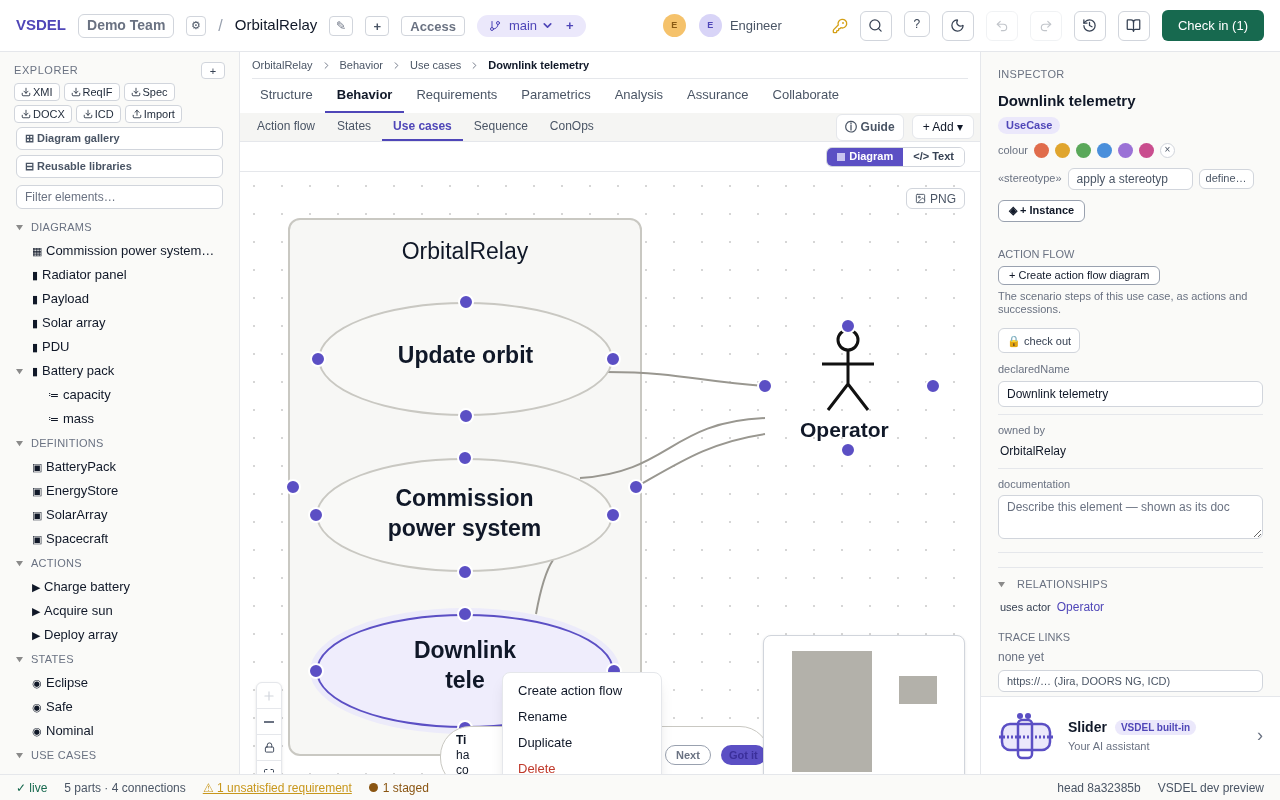 This screenshot has width=1280, height=800. Describe the element at coordinates (74, 467) in the screenshot. I see `tree-item: ▣ BatteryPack` at that location.